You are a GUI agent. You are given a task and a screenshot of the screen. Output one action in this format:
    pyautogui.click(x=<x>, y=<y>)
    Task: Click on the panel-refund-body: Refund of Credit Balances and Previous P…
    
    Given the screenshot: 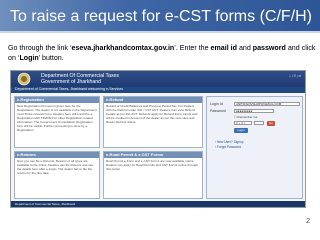 What is the action you would take?
    pyautogui.click(x=152, y=114)
    